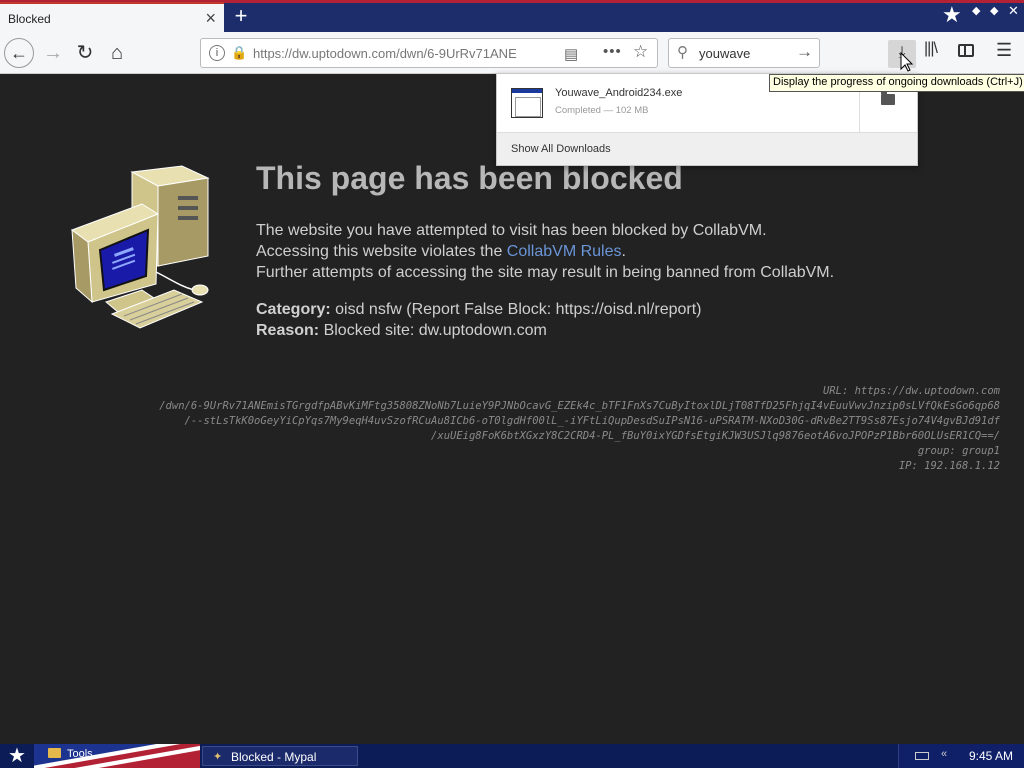  What do you see at coordinates (433, 330) in the screenshot?
I see `reason-value: Blocked site: dw.uptodown.com` at bounding box center [433, 330].